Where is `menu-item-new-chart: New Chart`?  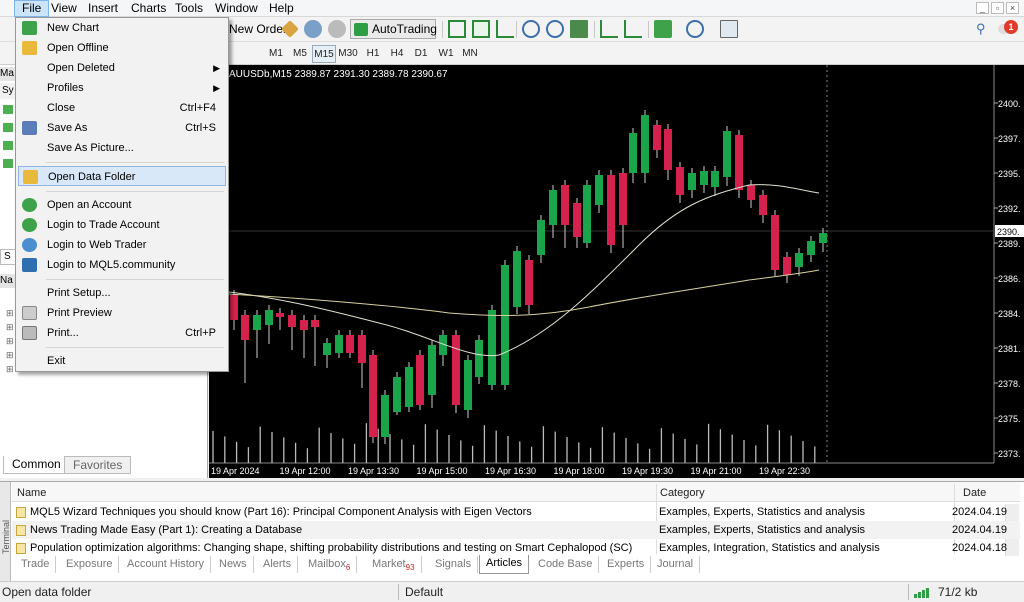 menu-item-new-chart: New Chart is located at coordinates (122, 28).